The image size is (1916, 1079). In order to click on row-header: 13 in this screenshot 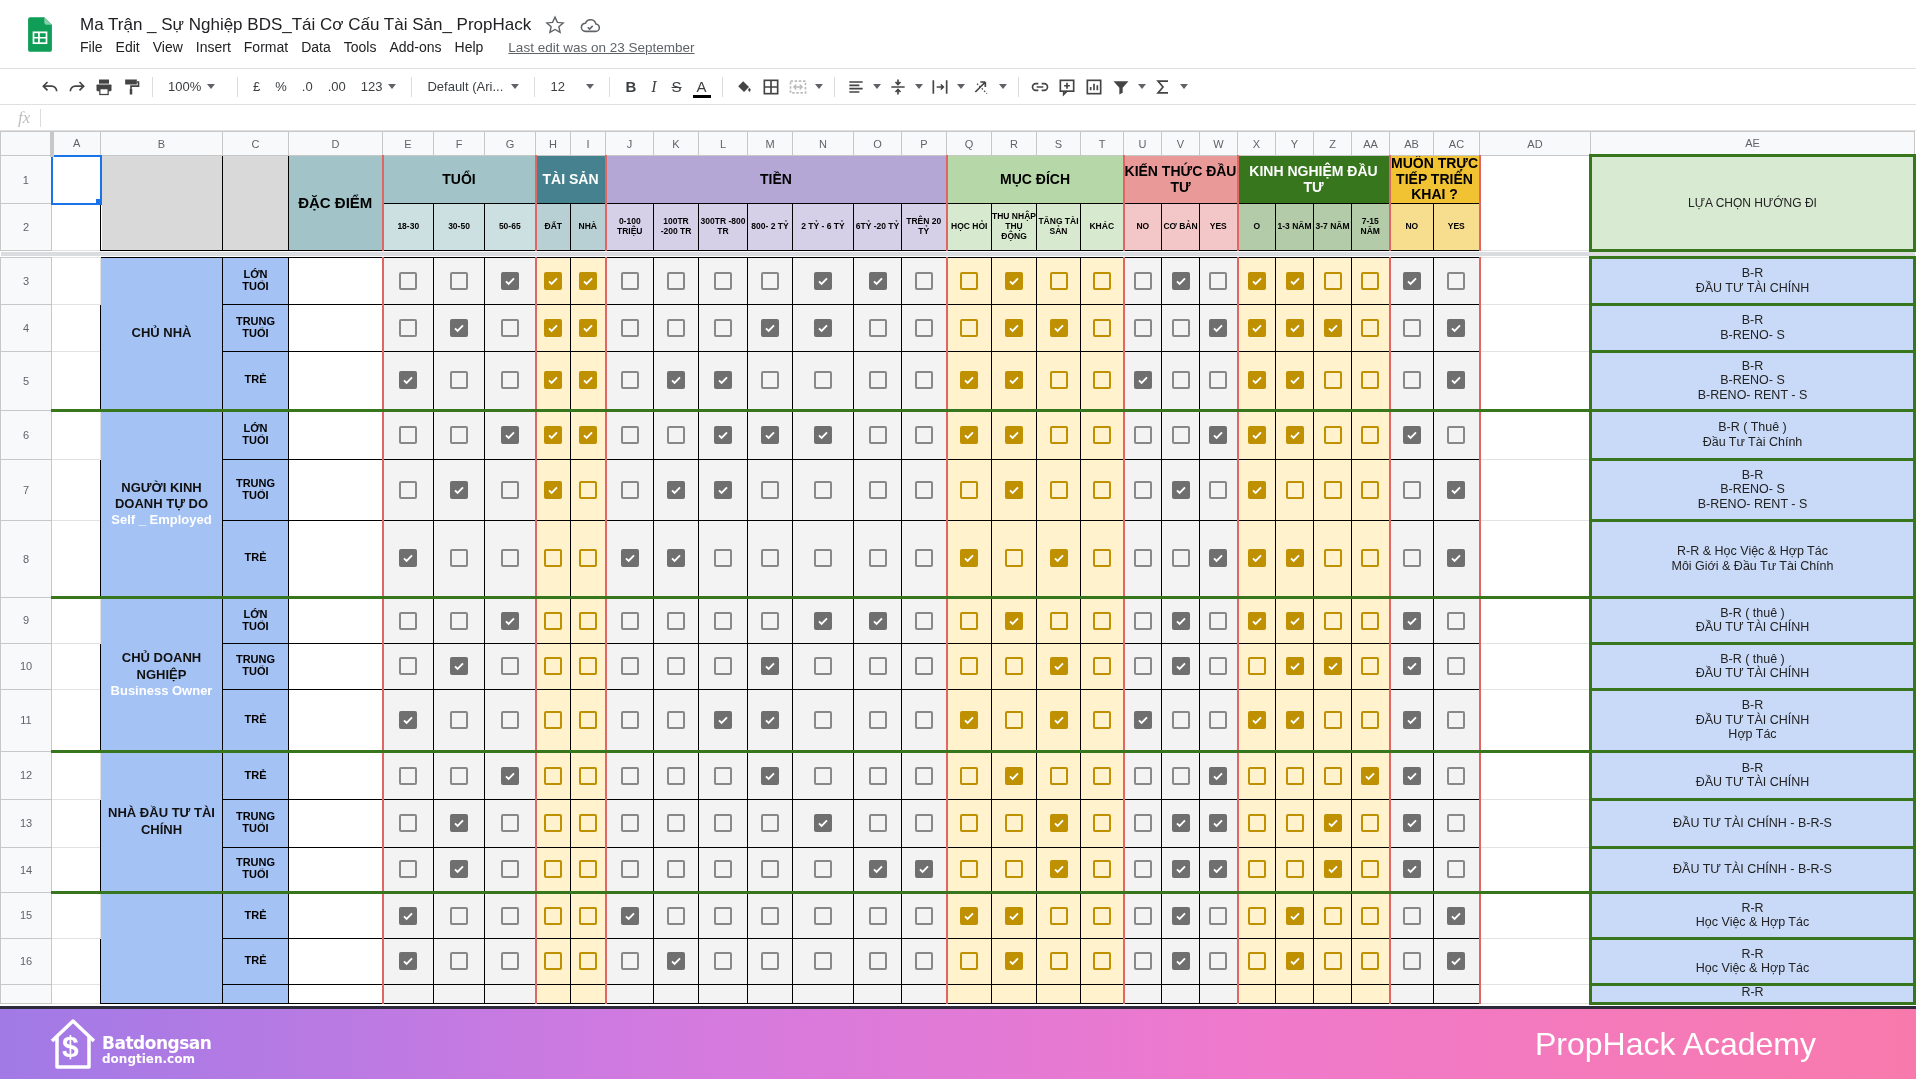, I will do `click(26, 823)`.